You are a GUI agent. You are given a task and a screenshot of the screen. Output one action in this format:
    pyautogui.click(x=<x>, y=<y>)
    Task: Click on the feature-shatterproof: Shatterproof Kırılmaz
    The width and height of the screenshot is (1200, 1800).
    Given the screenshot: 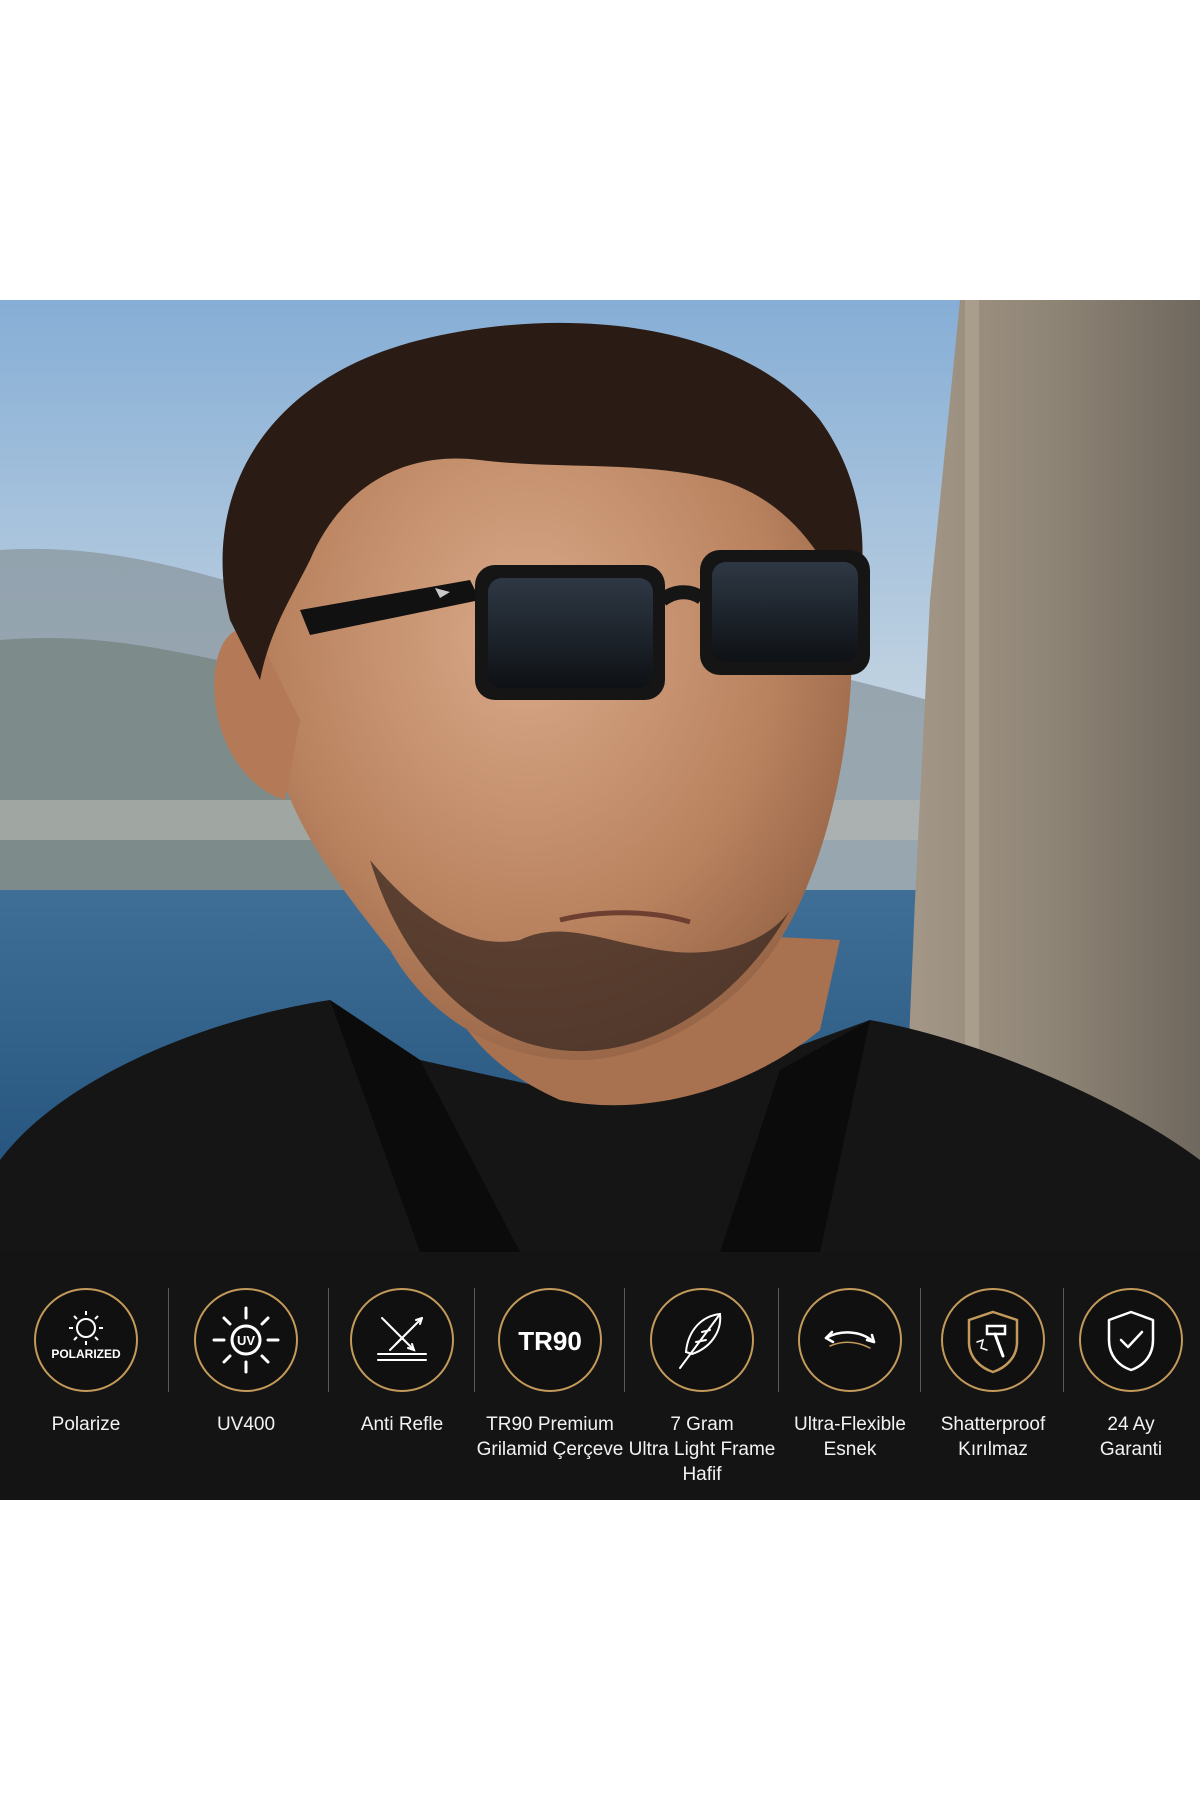 What is the action you would take?
    pyautogui.click(x=993, y=1376)
    